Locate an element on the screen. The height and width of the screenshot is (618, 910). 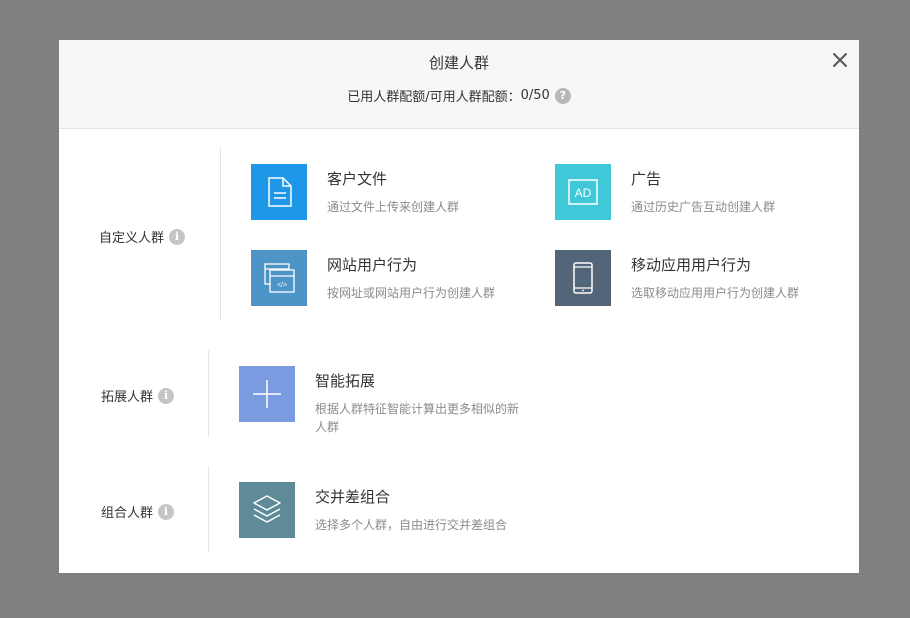
help-icon: ? is located at coordinates (562, 95).